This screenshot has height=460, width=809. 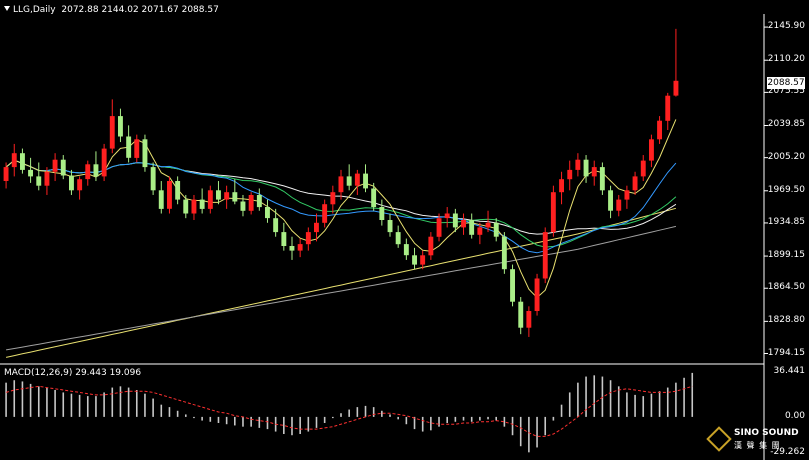 What do you see at coordinates (786, 26) in the screenshot?
I see `price-tick-label: 2145.90` at bounding box center [786, 26].